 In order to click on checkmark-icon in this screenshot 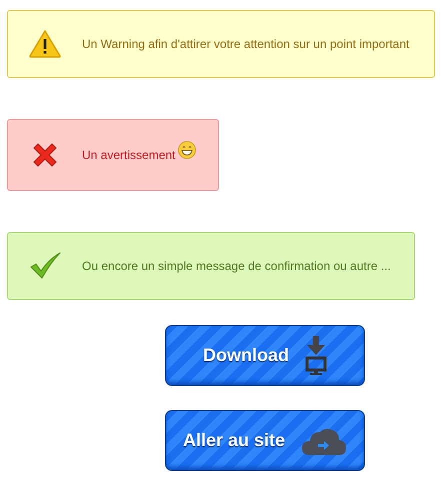, I will do `click(45, 266)`.